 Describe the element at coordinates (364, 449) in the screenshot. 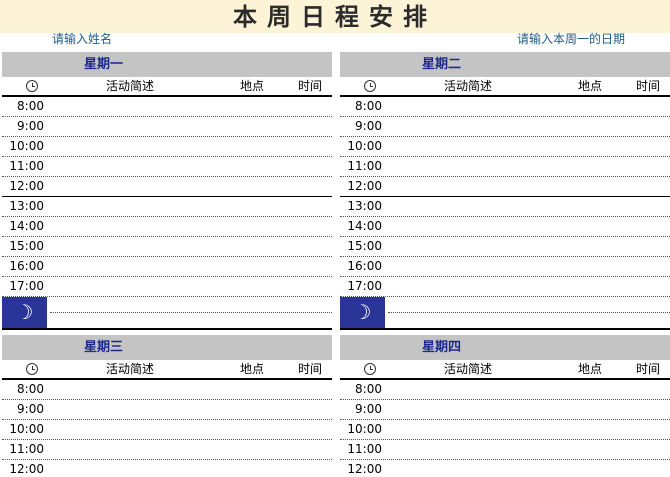

I see `slot-time: 11:00` at that location.